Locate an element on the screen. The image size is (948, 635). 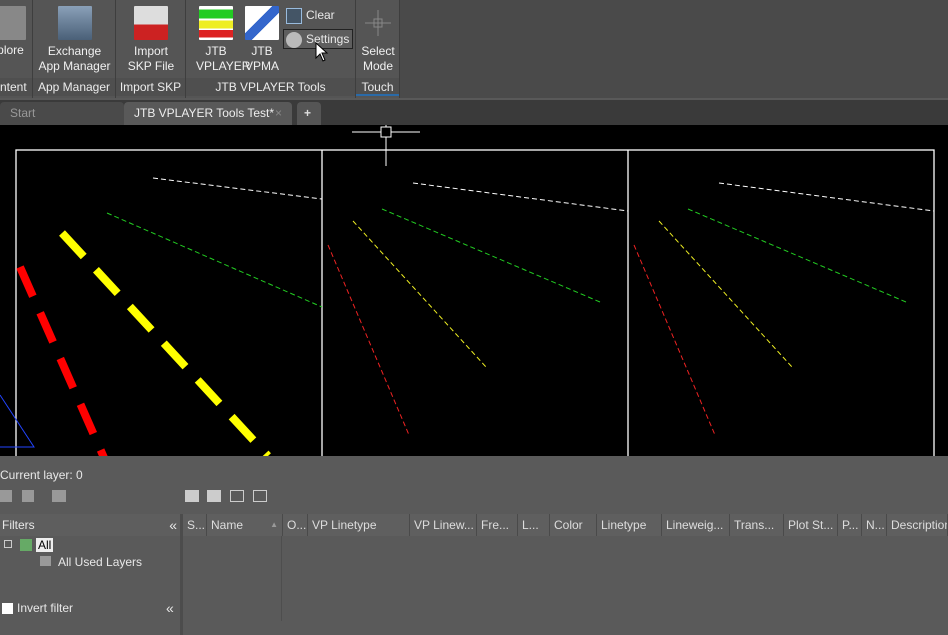
column-vp-linetype: VP Linetype is located at coordinates (359, 525).